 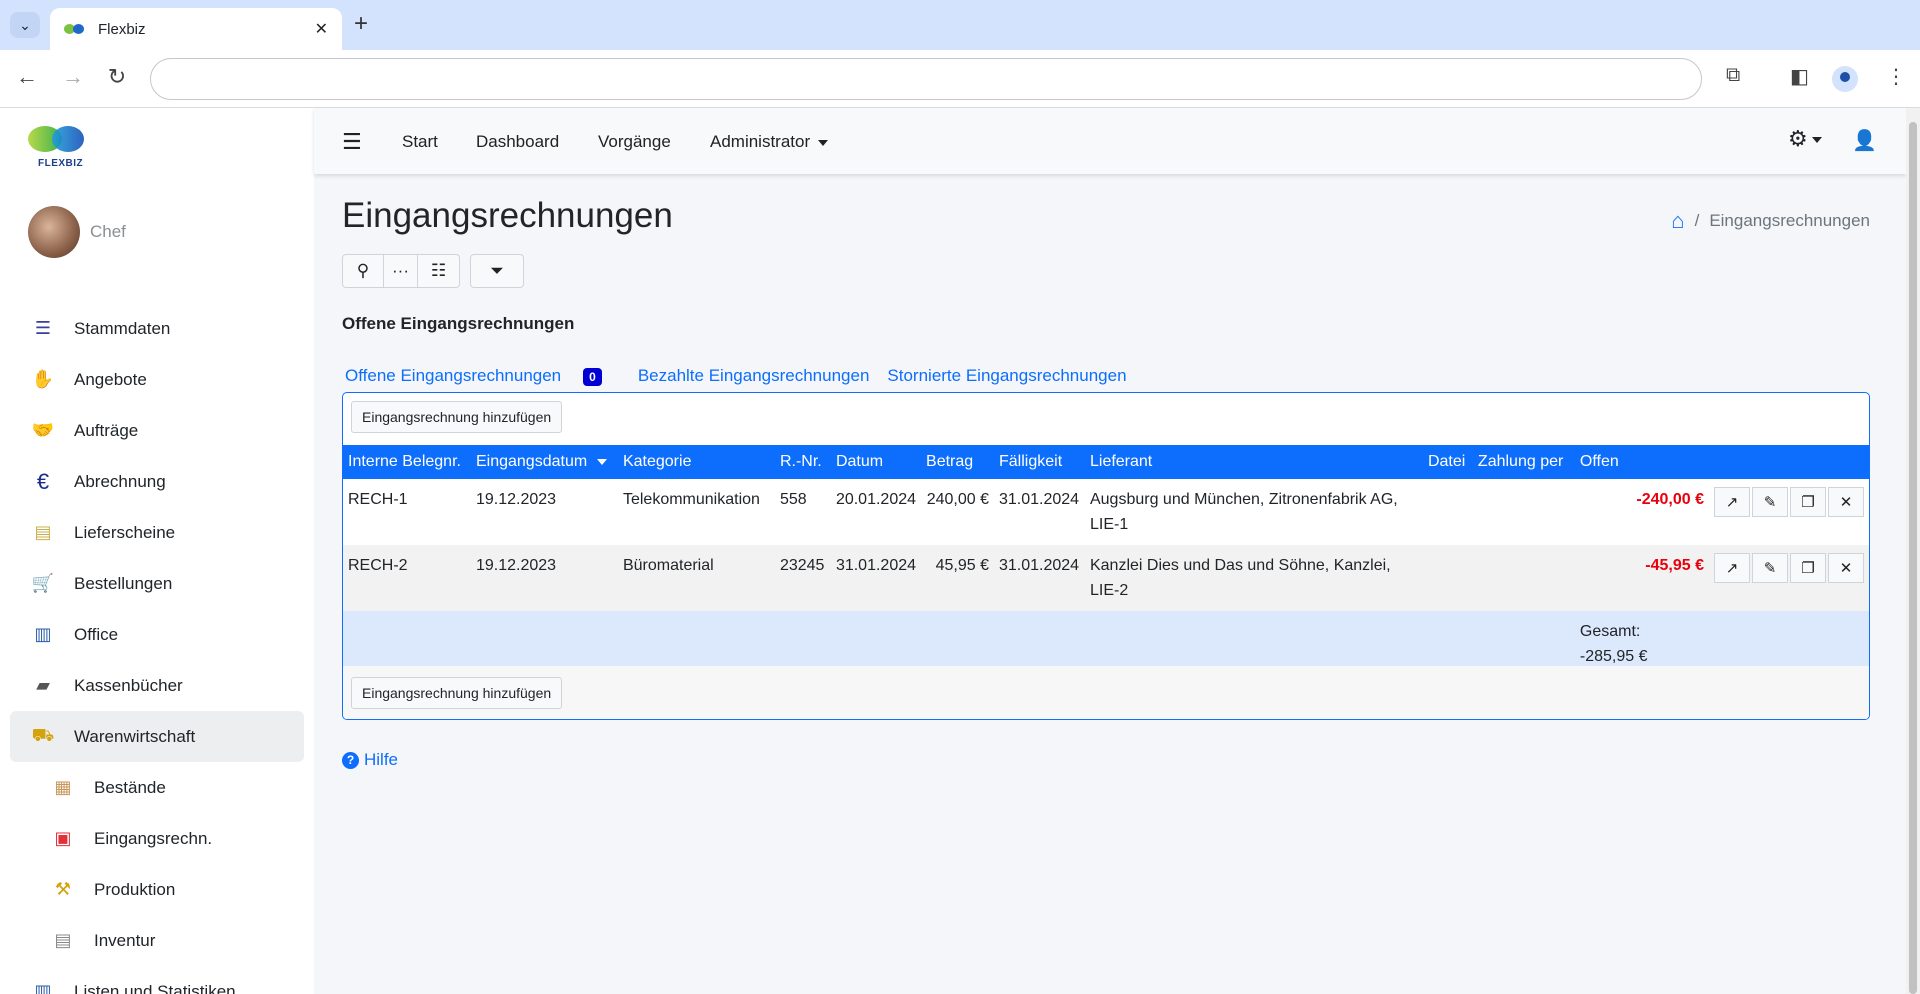 What do you see at coordinates (25, 25) in the screenshot?
I see `tab-search-icon: ⌄` at bounding box center [25, 25].